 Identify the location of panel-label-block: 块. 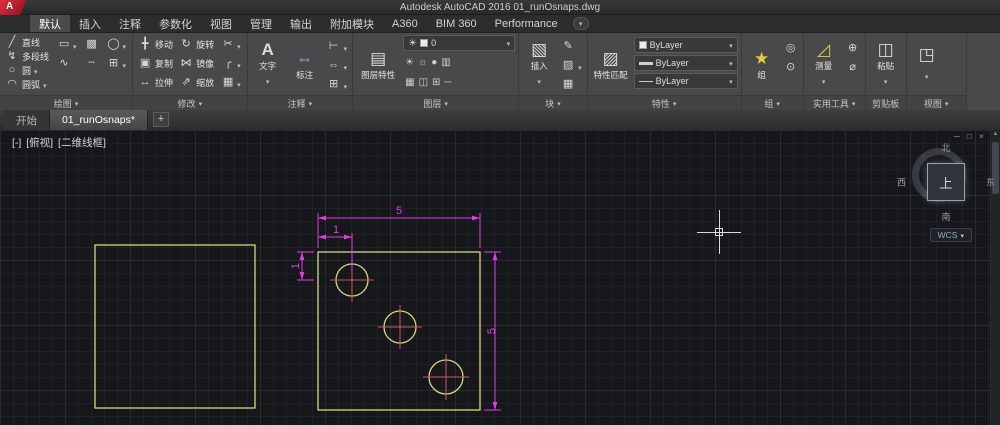
(553, 102).